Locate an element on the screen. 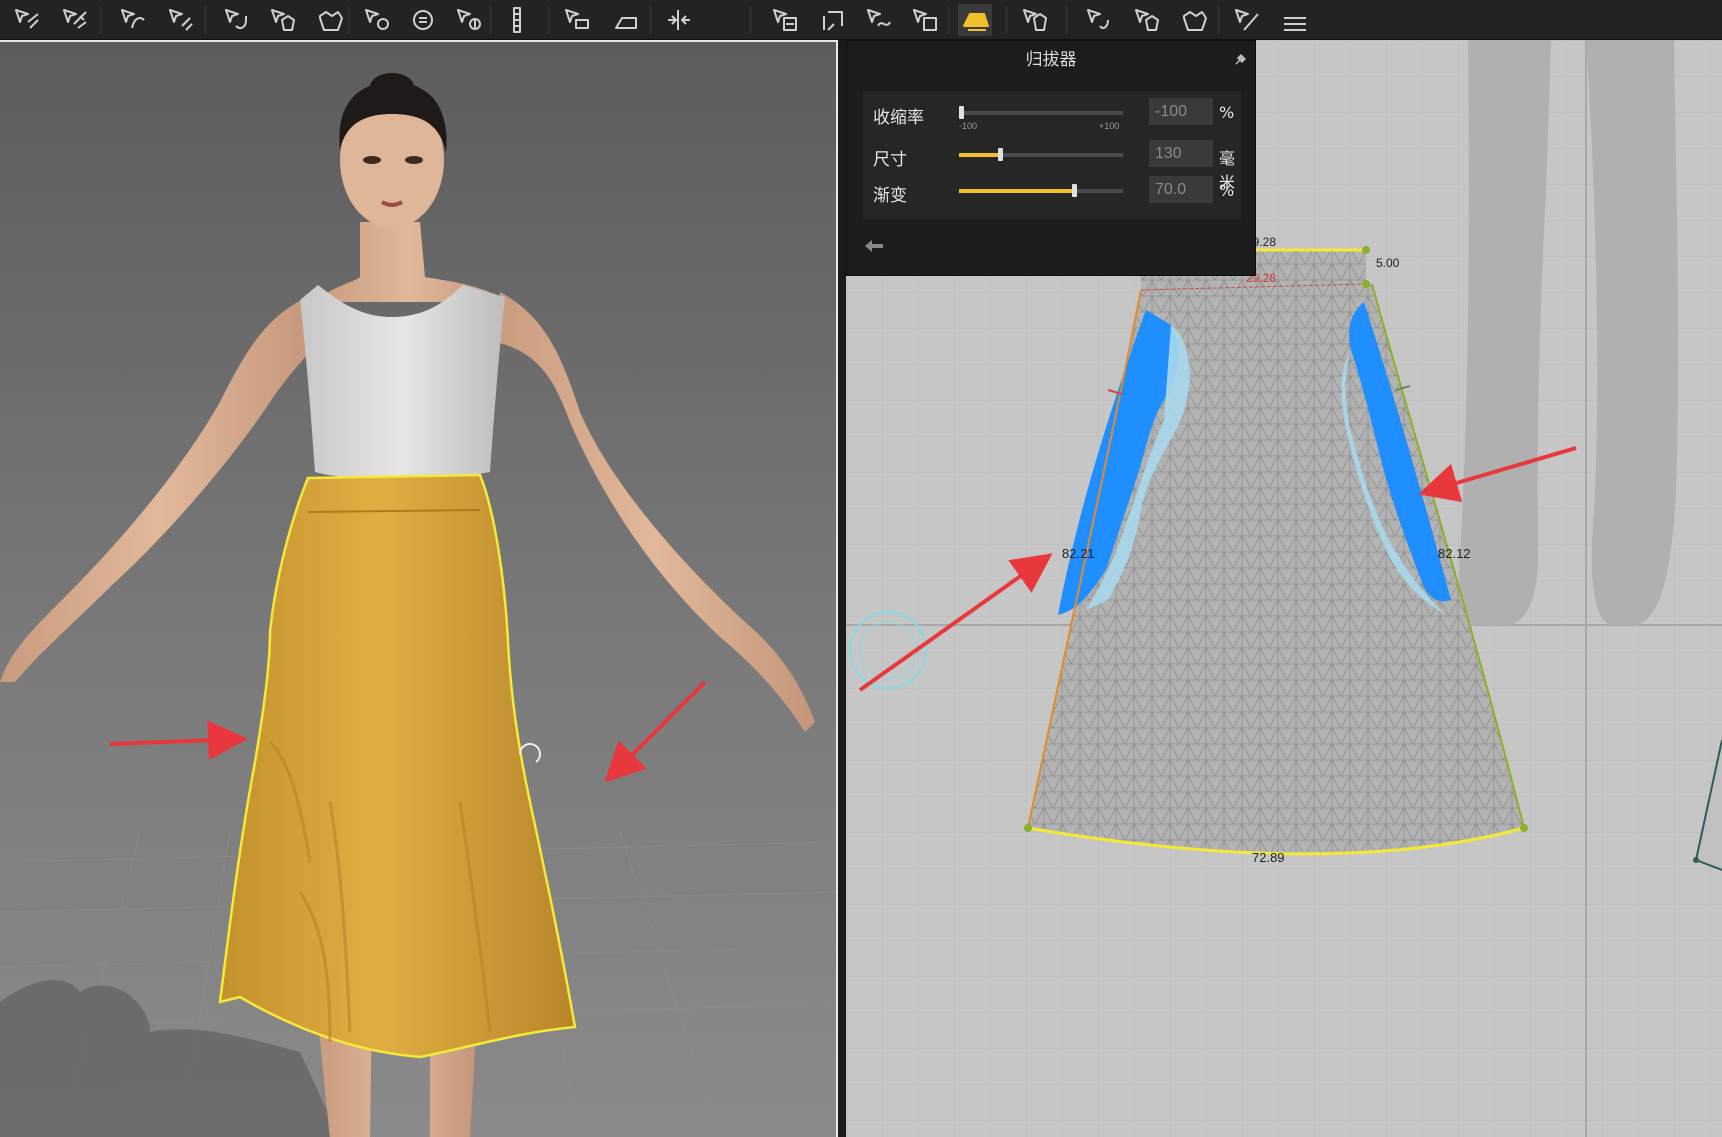 This screenshot has height=1137, width=1722. measure-left-side: 82.21 is located at coordinates (1078, 553).